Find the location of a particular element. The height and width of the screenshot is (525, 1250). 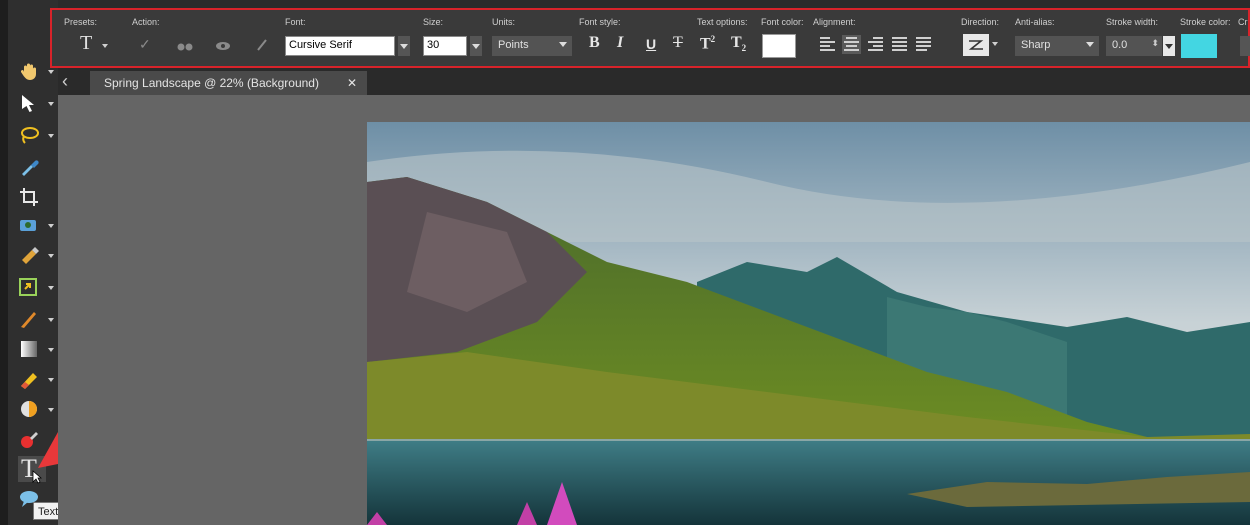

anti-alias-label: Anti-alias: is located at coordinates (1035, 22).